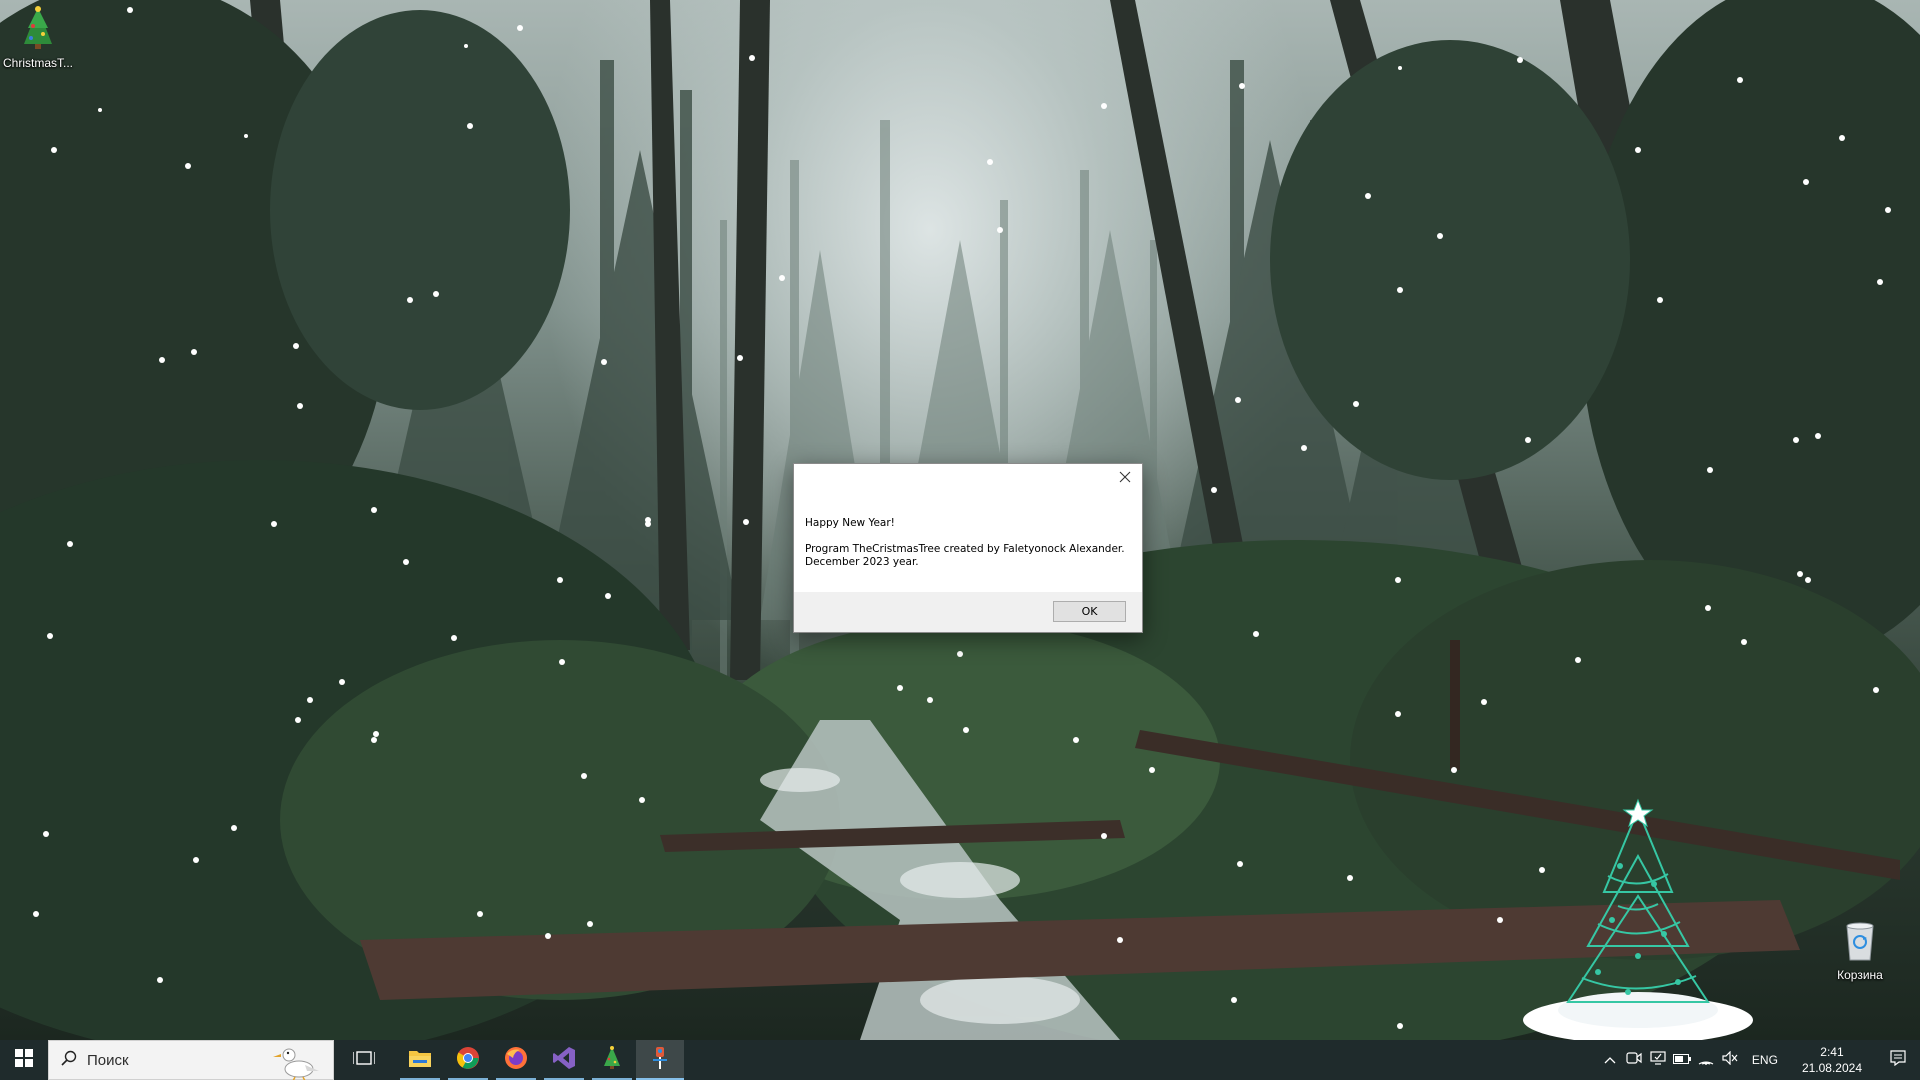 This screenshot has width=1920, height=1080. I want to click on tray-network-button, so click(1706, 1060).